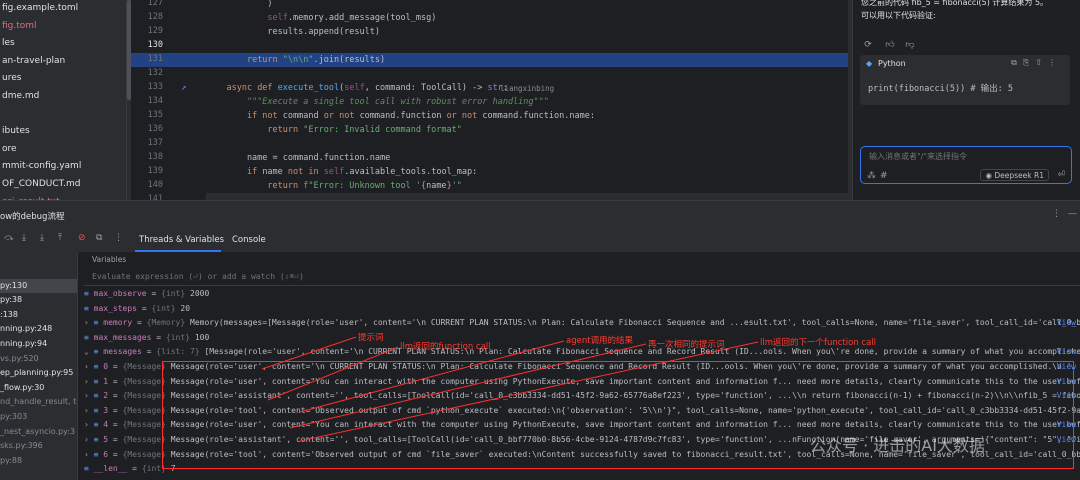  I want to click on watermark: 公众号 · 进击的AI大数据, so click(897, 445).